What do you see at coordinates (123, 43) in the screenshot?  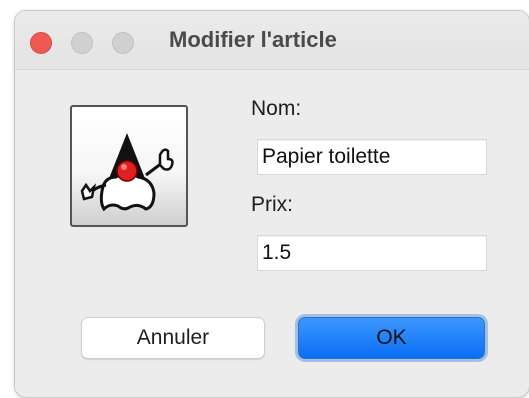 I see `maximize-window-button` at bounding box center [123, 43].